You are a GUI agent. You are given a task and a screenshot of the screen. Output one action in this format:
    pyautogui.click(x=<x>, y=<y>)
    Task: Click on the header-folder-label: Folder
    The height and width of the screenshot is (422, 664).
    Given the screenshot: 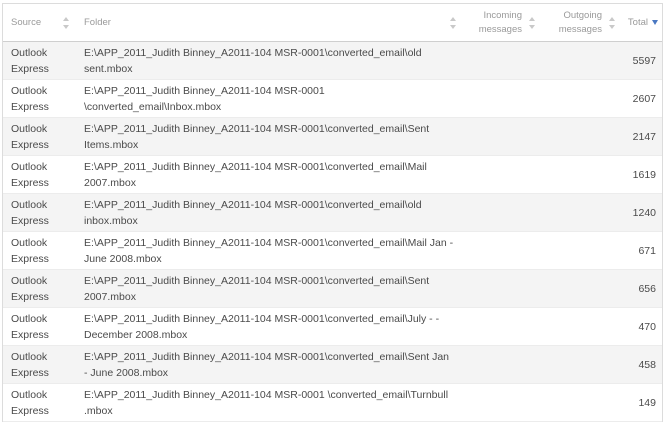 What is the action you would take?
    pyautogui.click(x=97, y=22)
    